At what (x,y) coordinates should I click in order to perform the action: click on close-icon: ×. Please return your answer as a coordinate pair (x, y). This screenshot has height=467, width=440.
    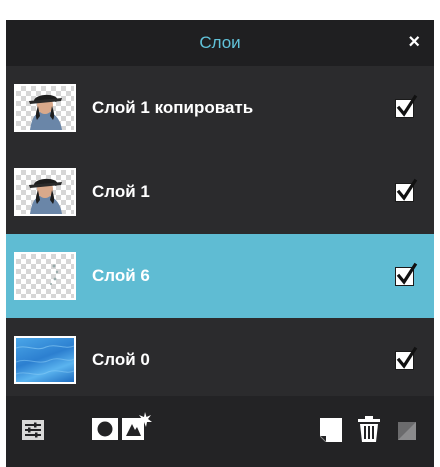
    Looking at the image, I should click on (414, 42).